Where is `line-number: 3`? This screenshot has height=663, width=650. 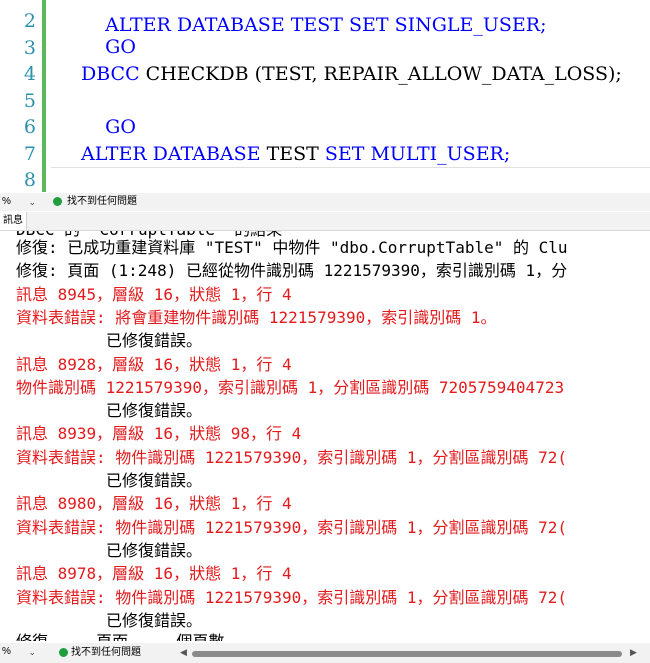
line-number: 3 is located at coordinates (29, 48).